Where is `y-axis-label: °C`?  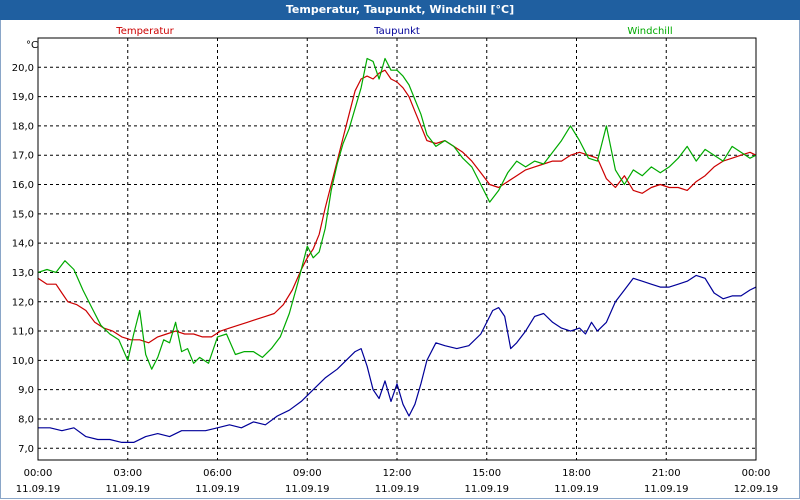 y-axis-label: °C is located at coordinates (32, 45).